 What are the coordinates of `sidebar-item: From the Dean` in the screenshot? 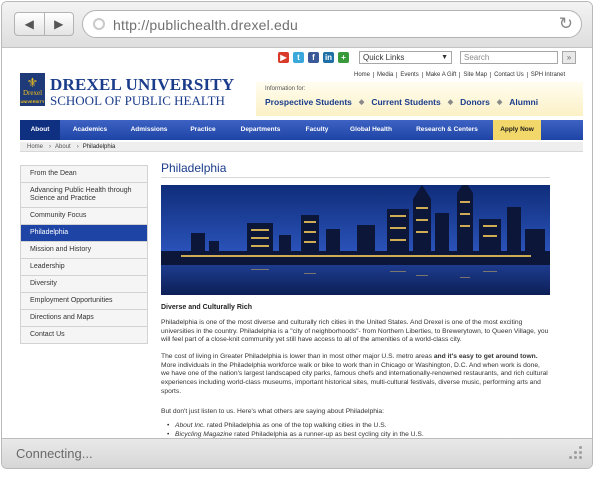 It's located at (84, 174).